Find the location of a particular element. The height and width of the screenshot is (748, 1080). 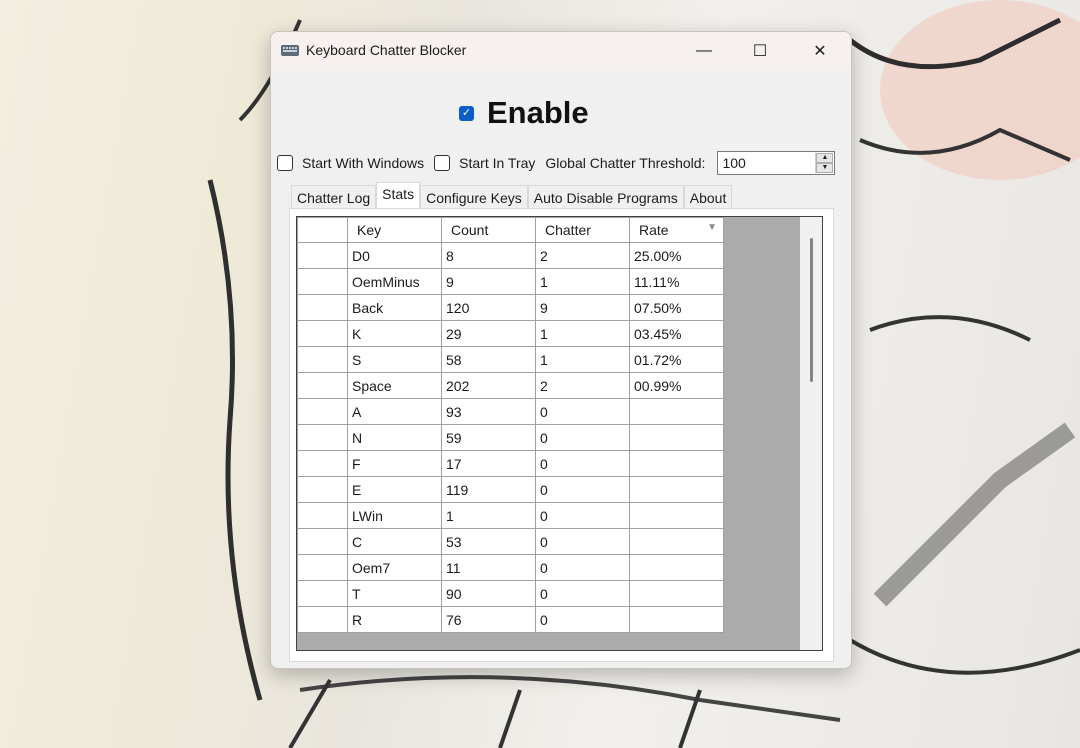

count-cell: 58 is located at coordinates (488, 359).